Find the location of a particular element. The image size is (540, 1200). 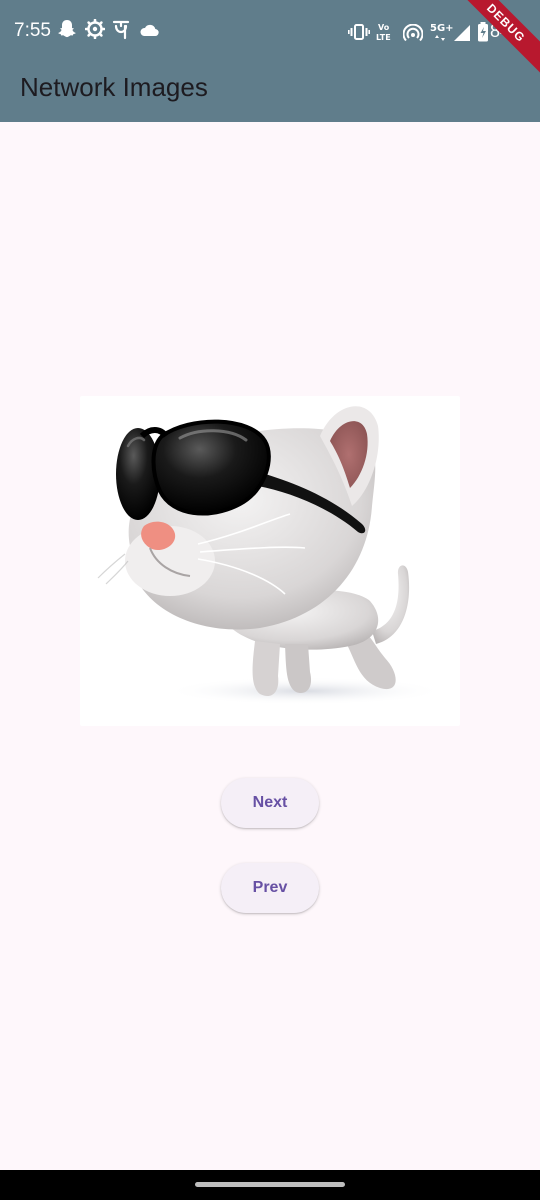

prev-button: Prev is located at coordinates (270, 888).